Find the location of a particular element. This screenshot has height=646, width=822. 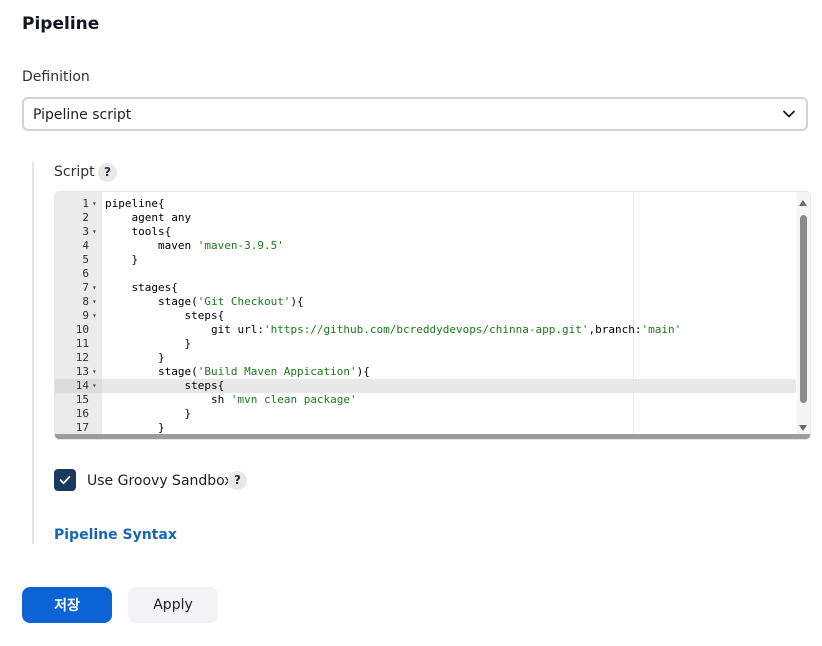

code-token: agent any is located at coordinates (148, 217).